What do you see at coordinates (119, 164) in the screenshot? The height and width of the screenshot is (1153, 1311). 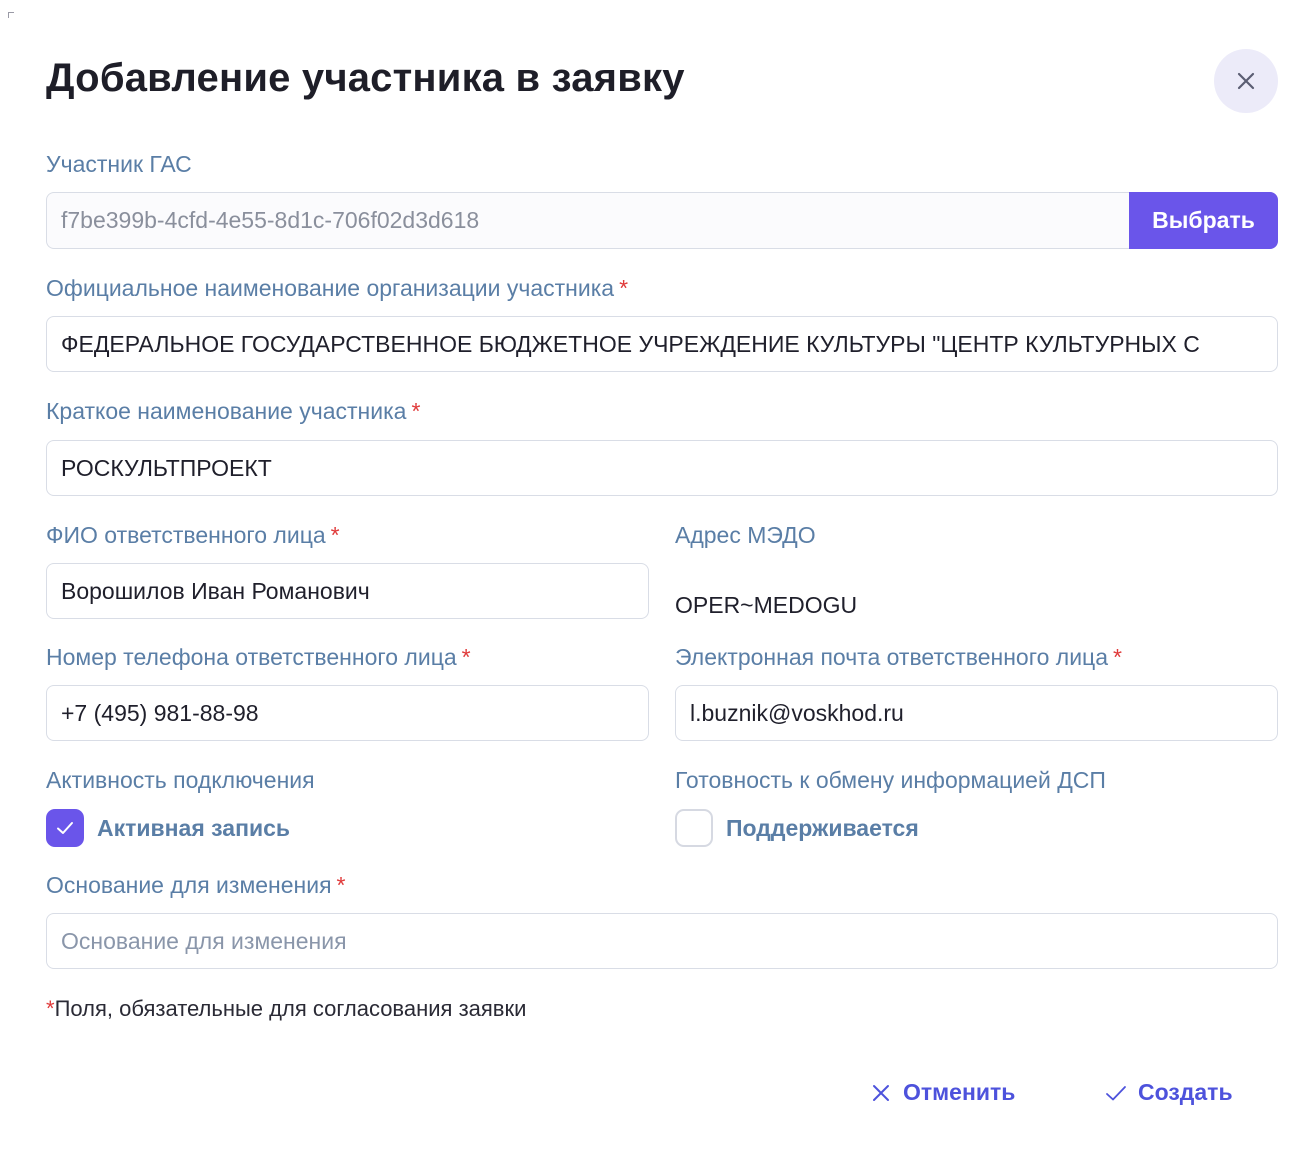 I see `gas-participant-label: Участник ГАС` at bounding box center [119, 164].